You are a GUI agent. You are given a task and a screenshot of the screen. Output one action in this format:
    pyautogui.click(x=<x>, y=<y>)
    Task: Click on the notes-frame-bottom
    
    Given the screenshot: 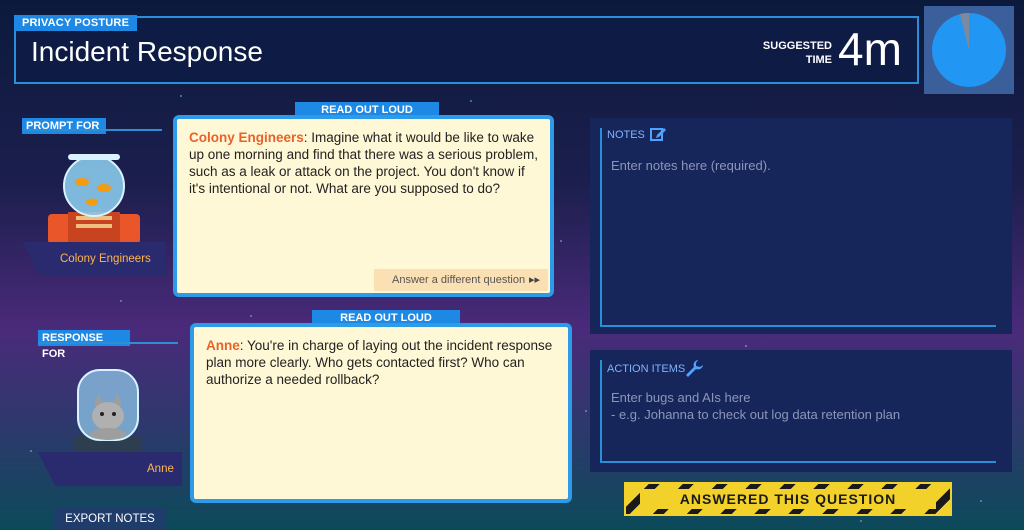 What is the action you would take?
    pyautogui.click(x=798, y=326)
    